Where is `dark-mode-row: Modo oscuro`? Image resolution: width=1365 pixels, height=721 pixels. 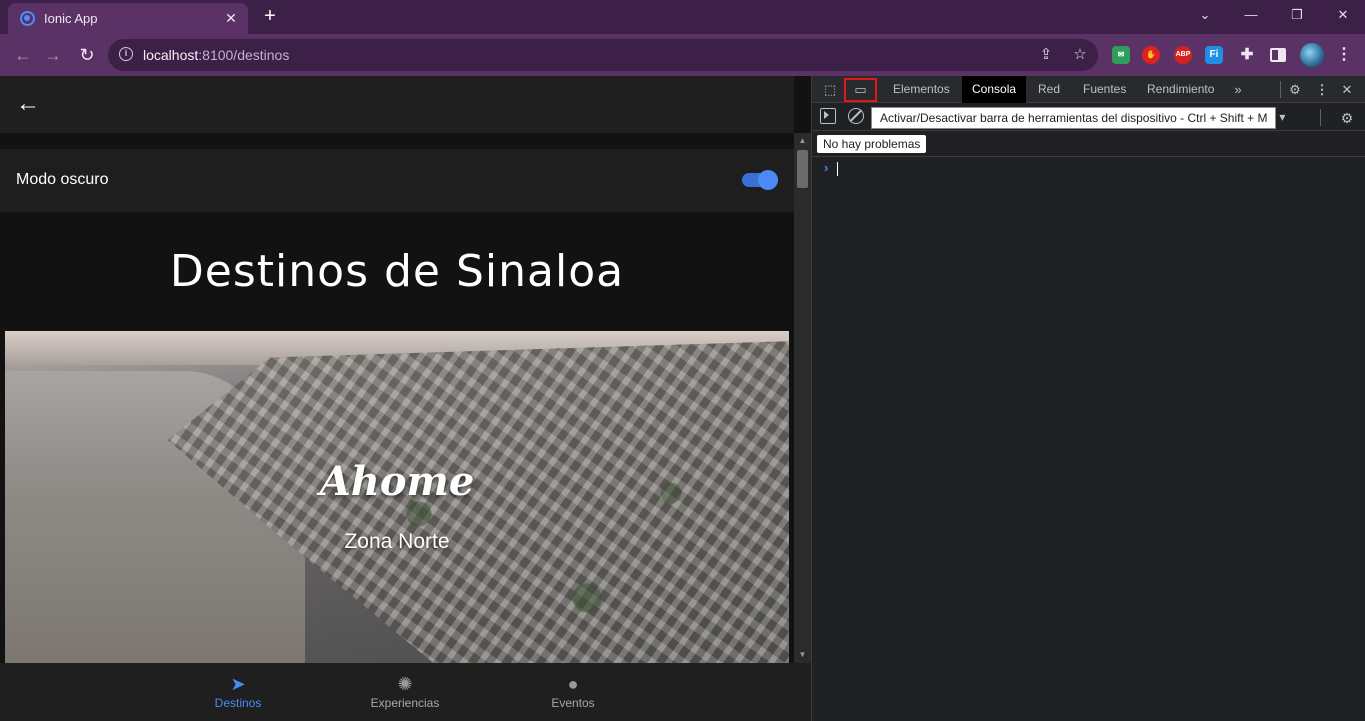
dark-mode-row: Modo oscuro is located at coordinates (397, 180).